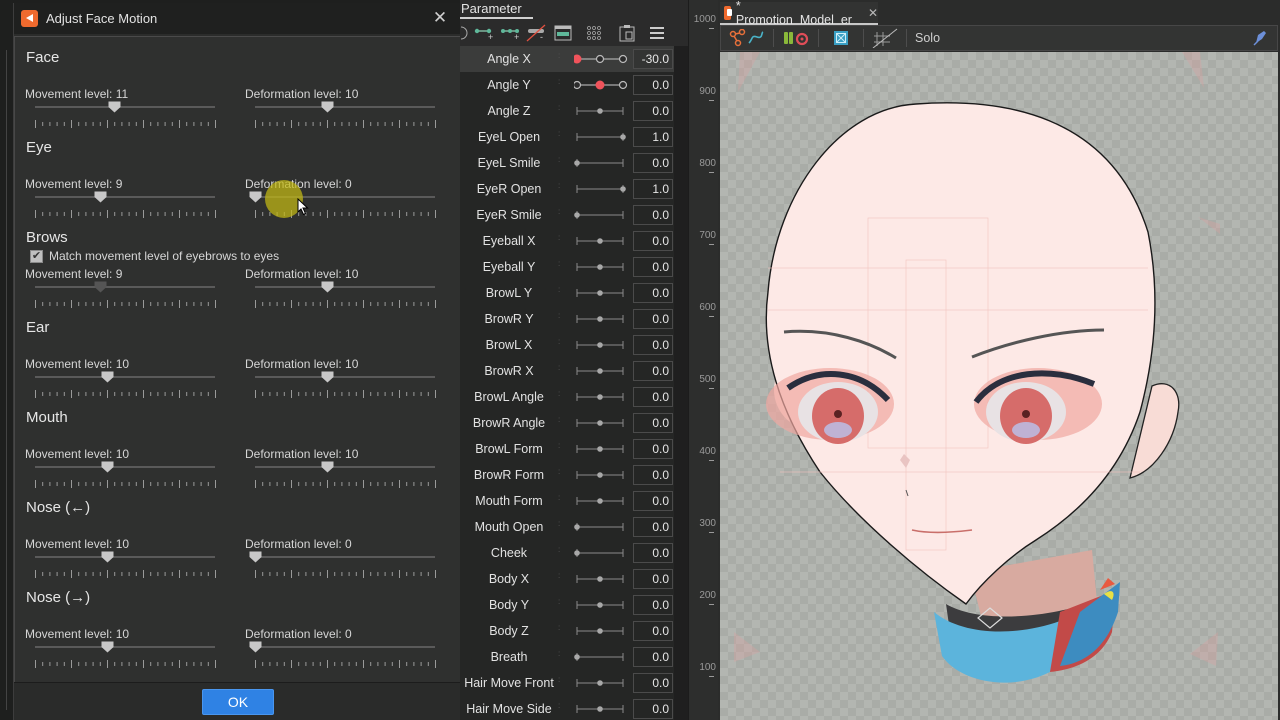  What do you see at coordinates (796, 38) in the screenshot?
I see `pose-reset-icon` at bounding box center [796, 38].